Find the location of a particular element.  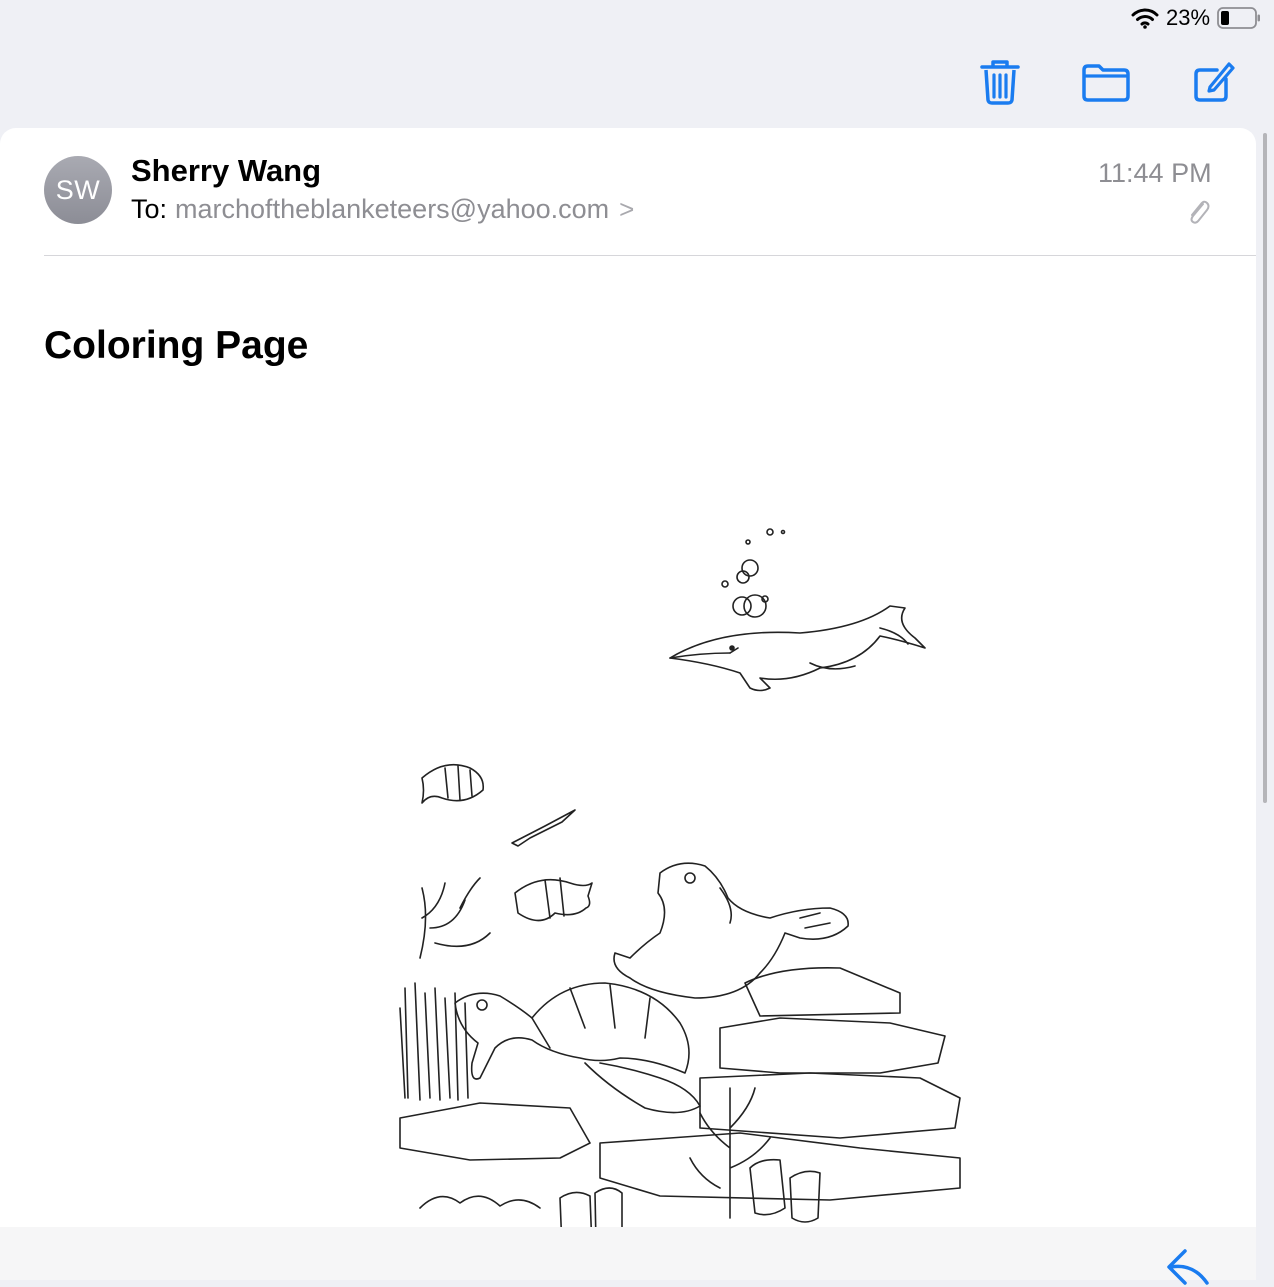

message-subject: Coloring Page is located at coordinates (176, 345).